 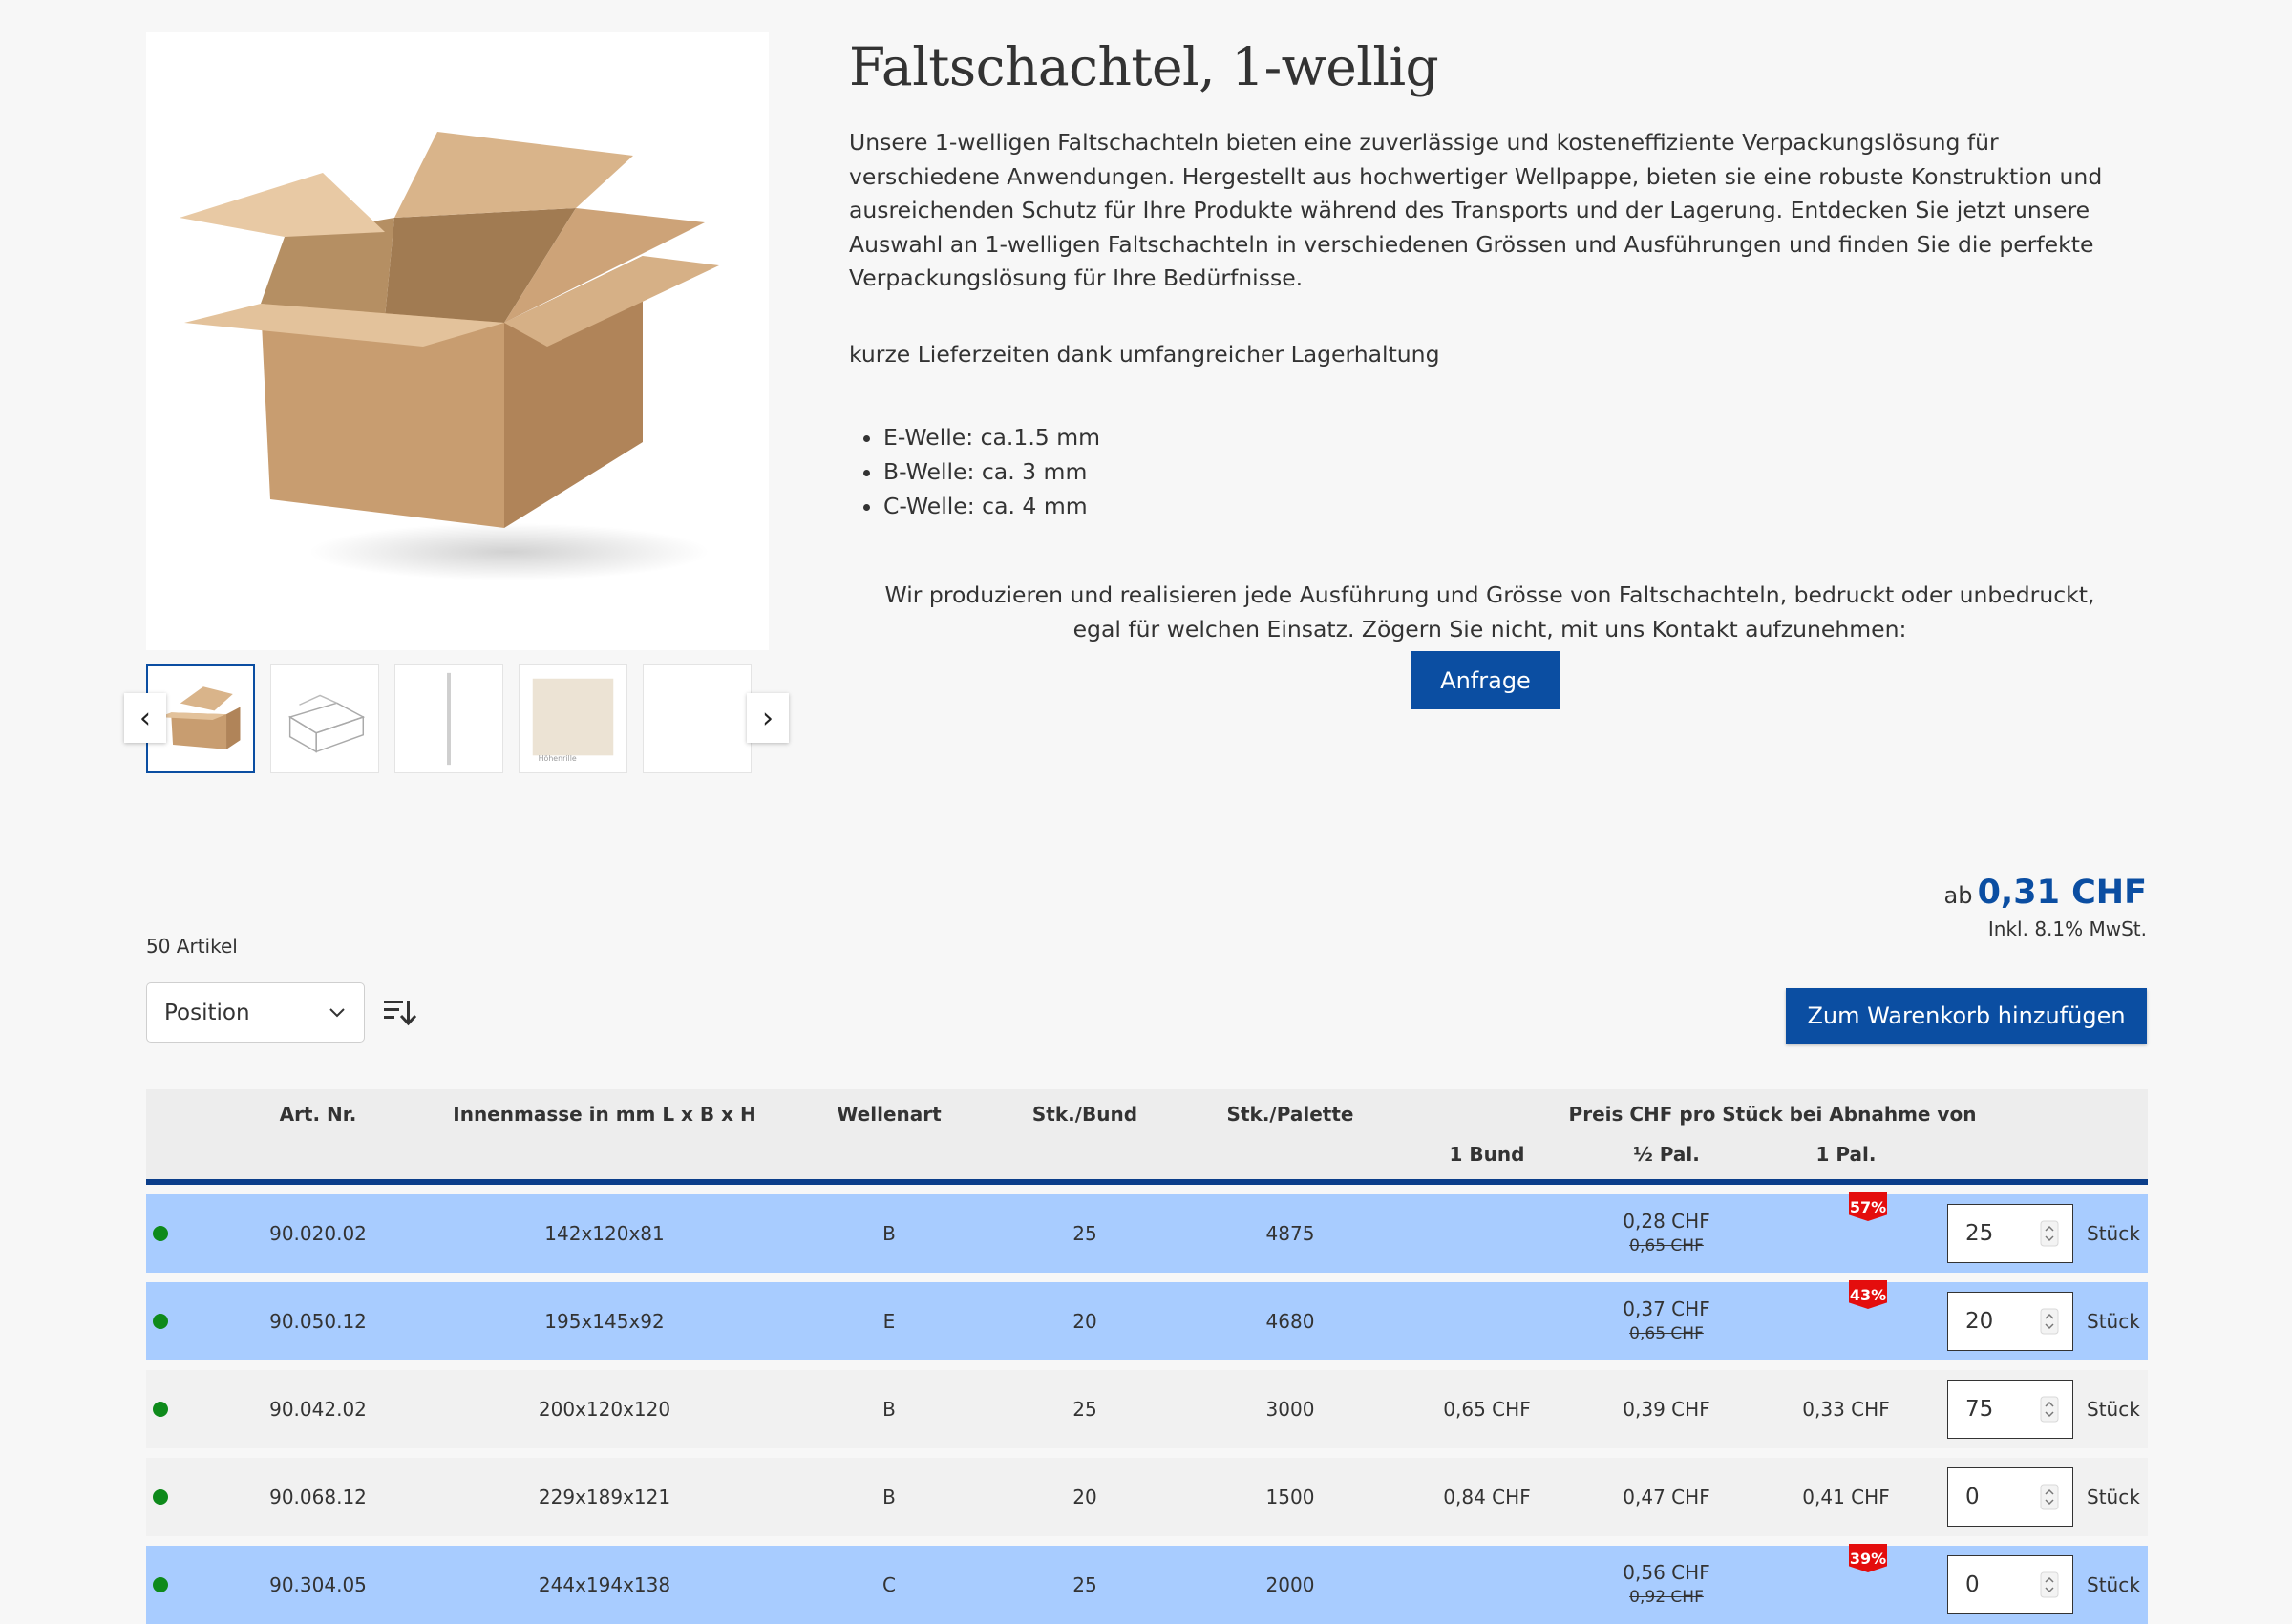 I want to click on thumbnail-strip: Höhenrille ‹ ›, so click(x=458, y=720).